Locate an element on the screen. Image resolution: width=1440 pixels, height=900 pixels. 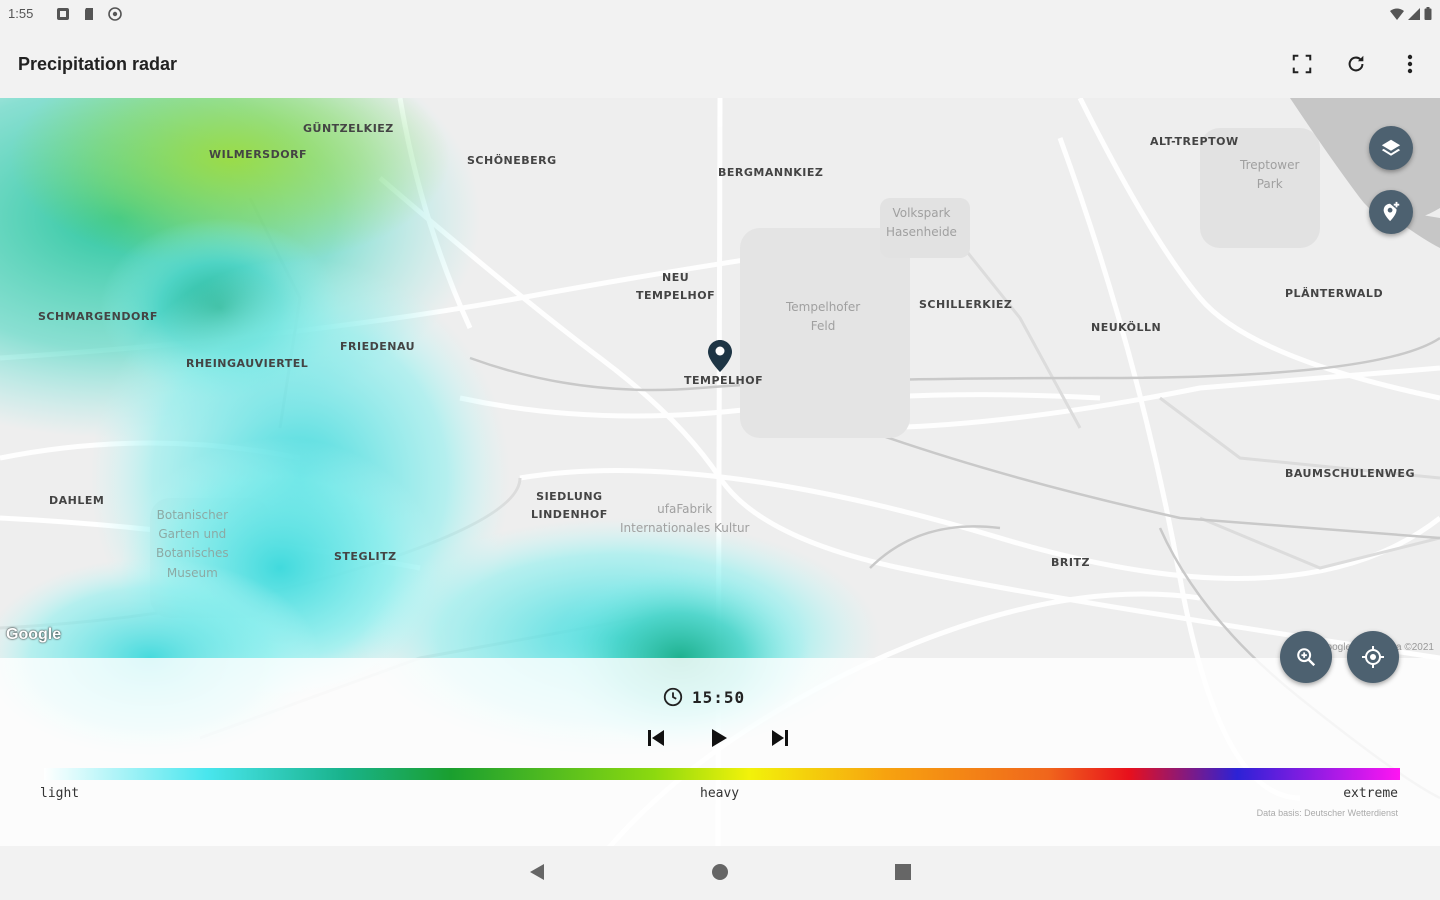
skip-previous-icon is located at coordinates (656, 738).